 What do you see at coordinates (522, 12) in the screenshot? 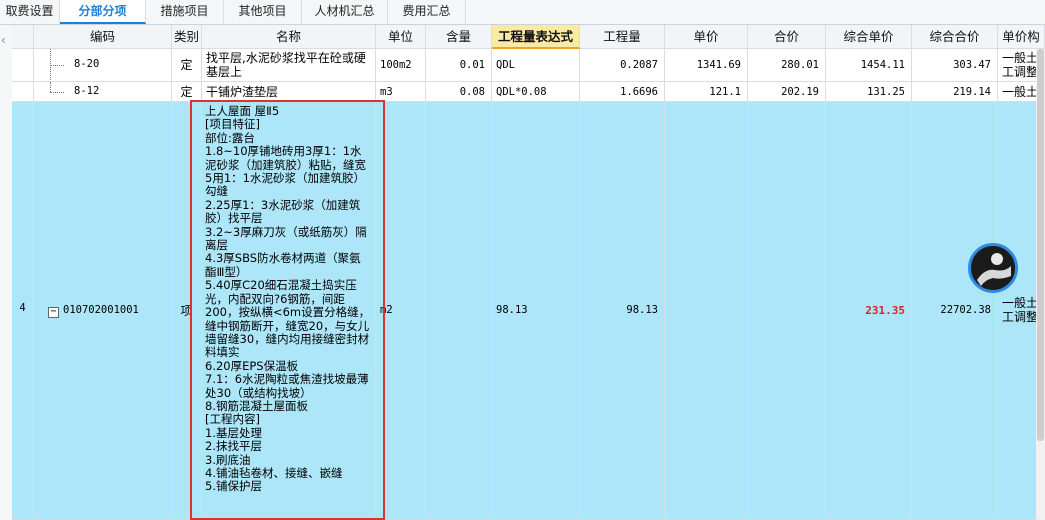
I see `top-tab-bar: 取费设置 分部分项 措施项目 其他项目 人材机汇总 费用汇总` at bounding box center [522, 12].